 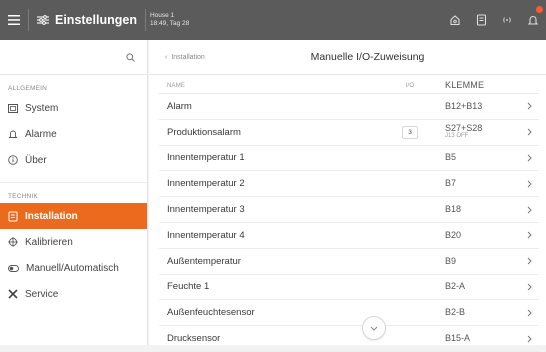 What do you see at coordinates (188, 57) in the screenshot?
I see `breadcrumb-label: Installation` at bounding box center [188, 57].